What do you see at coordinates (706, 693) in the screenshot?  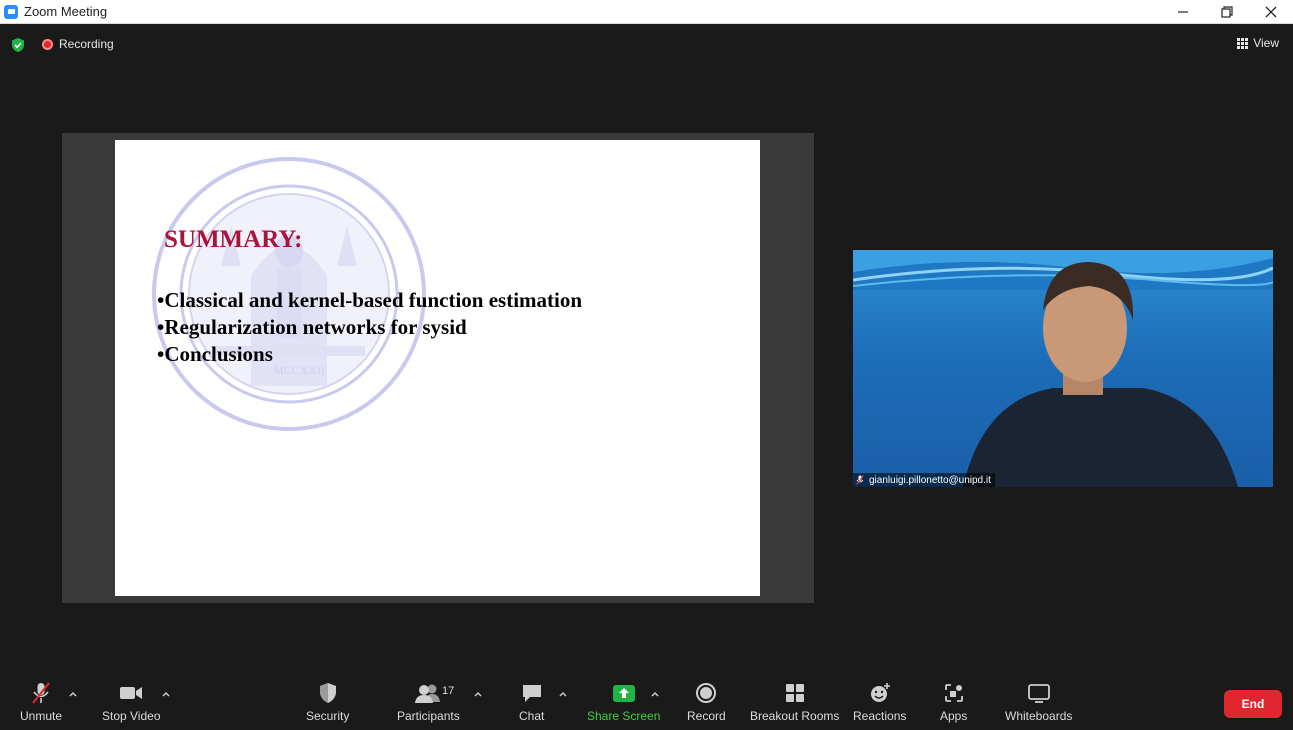 I see `record-icon` at bounding box center [706, 693].